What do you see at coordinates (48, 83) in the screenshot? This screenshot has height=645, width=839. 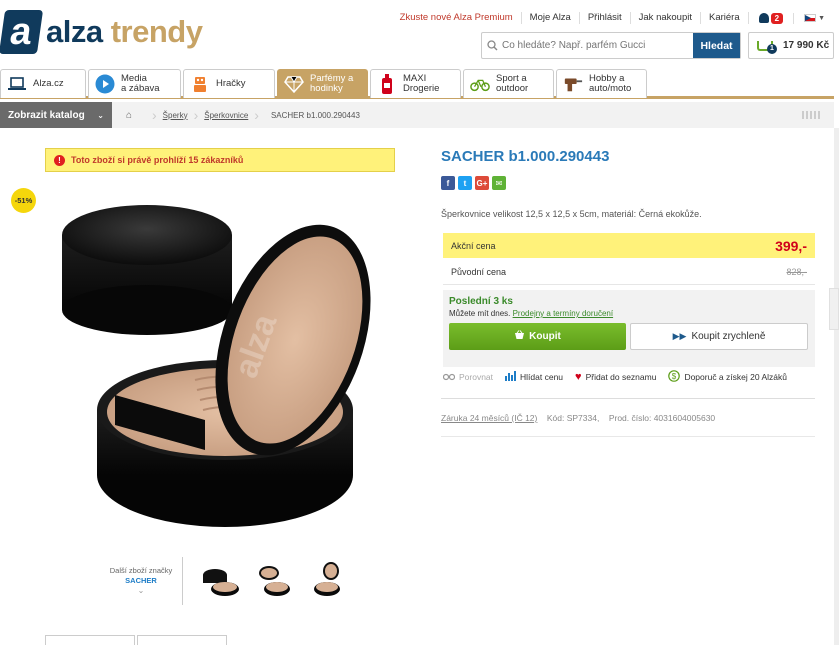 I see `tab-category-label: Alza.cz` at bounding box center [48, 83].